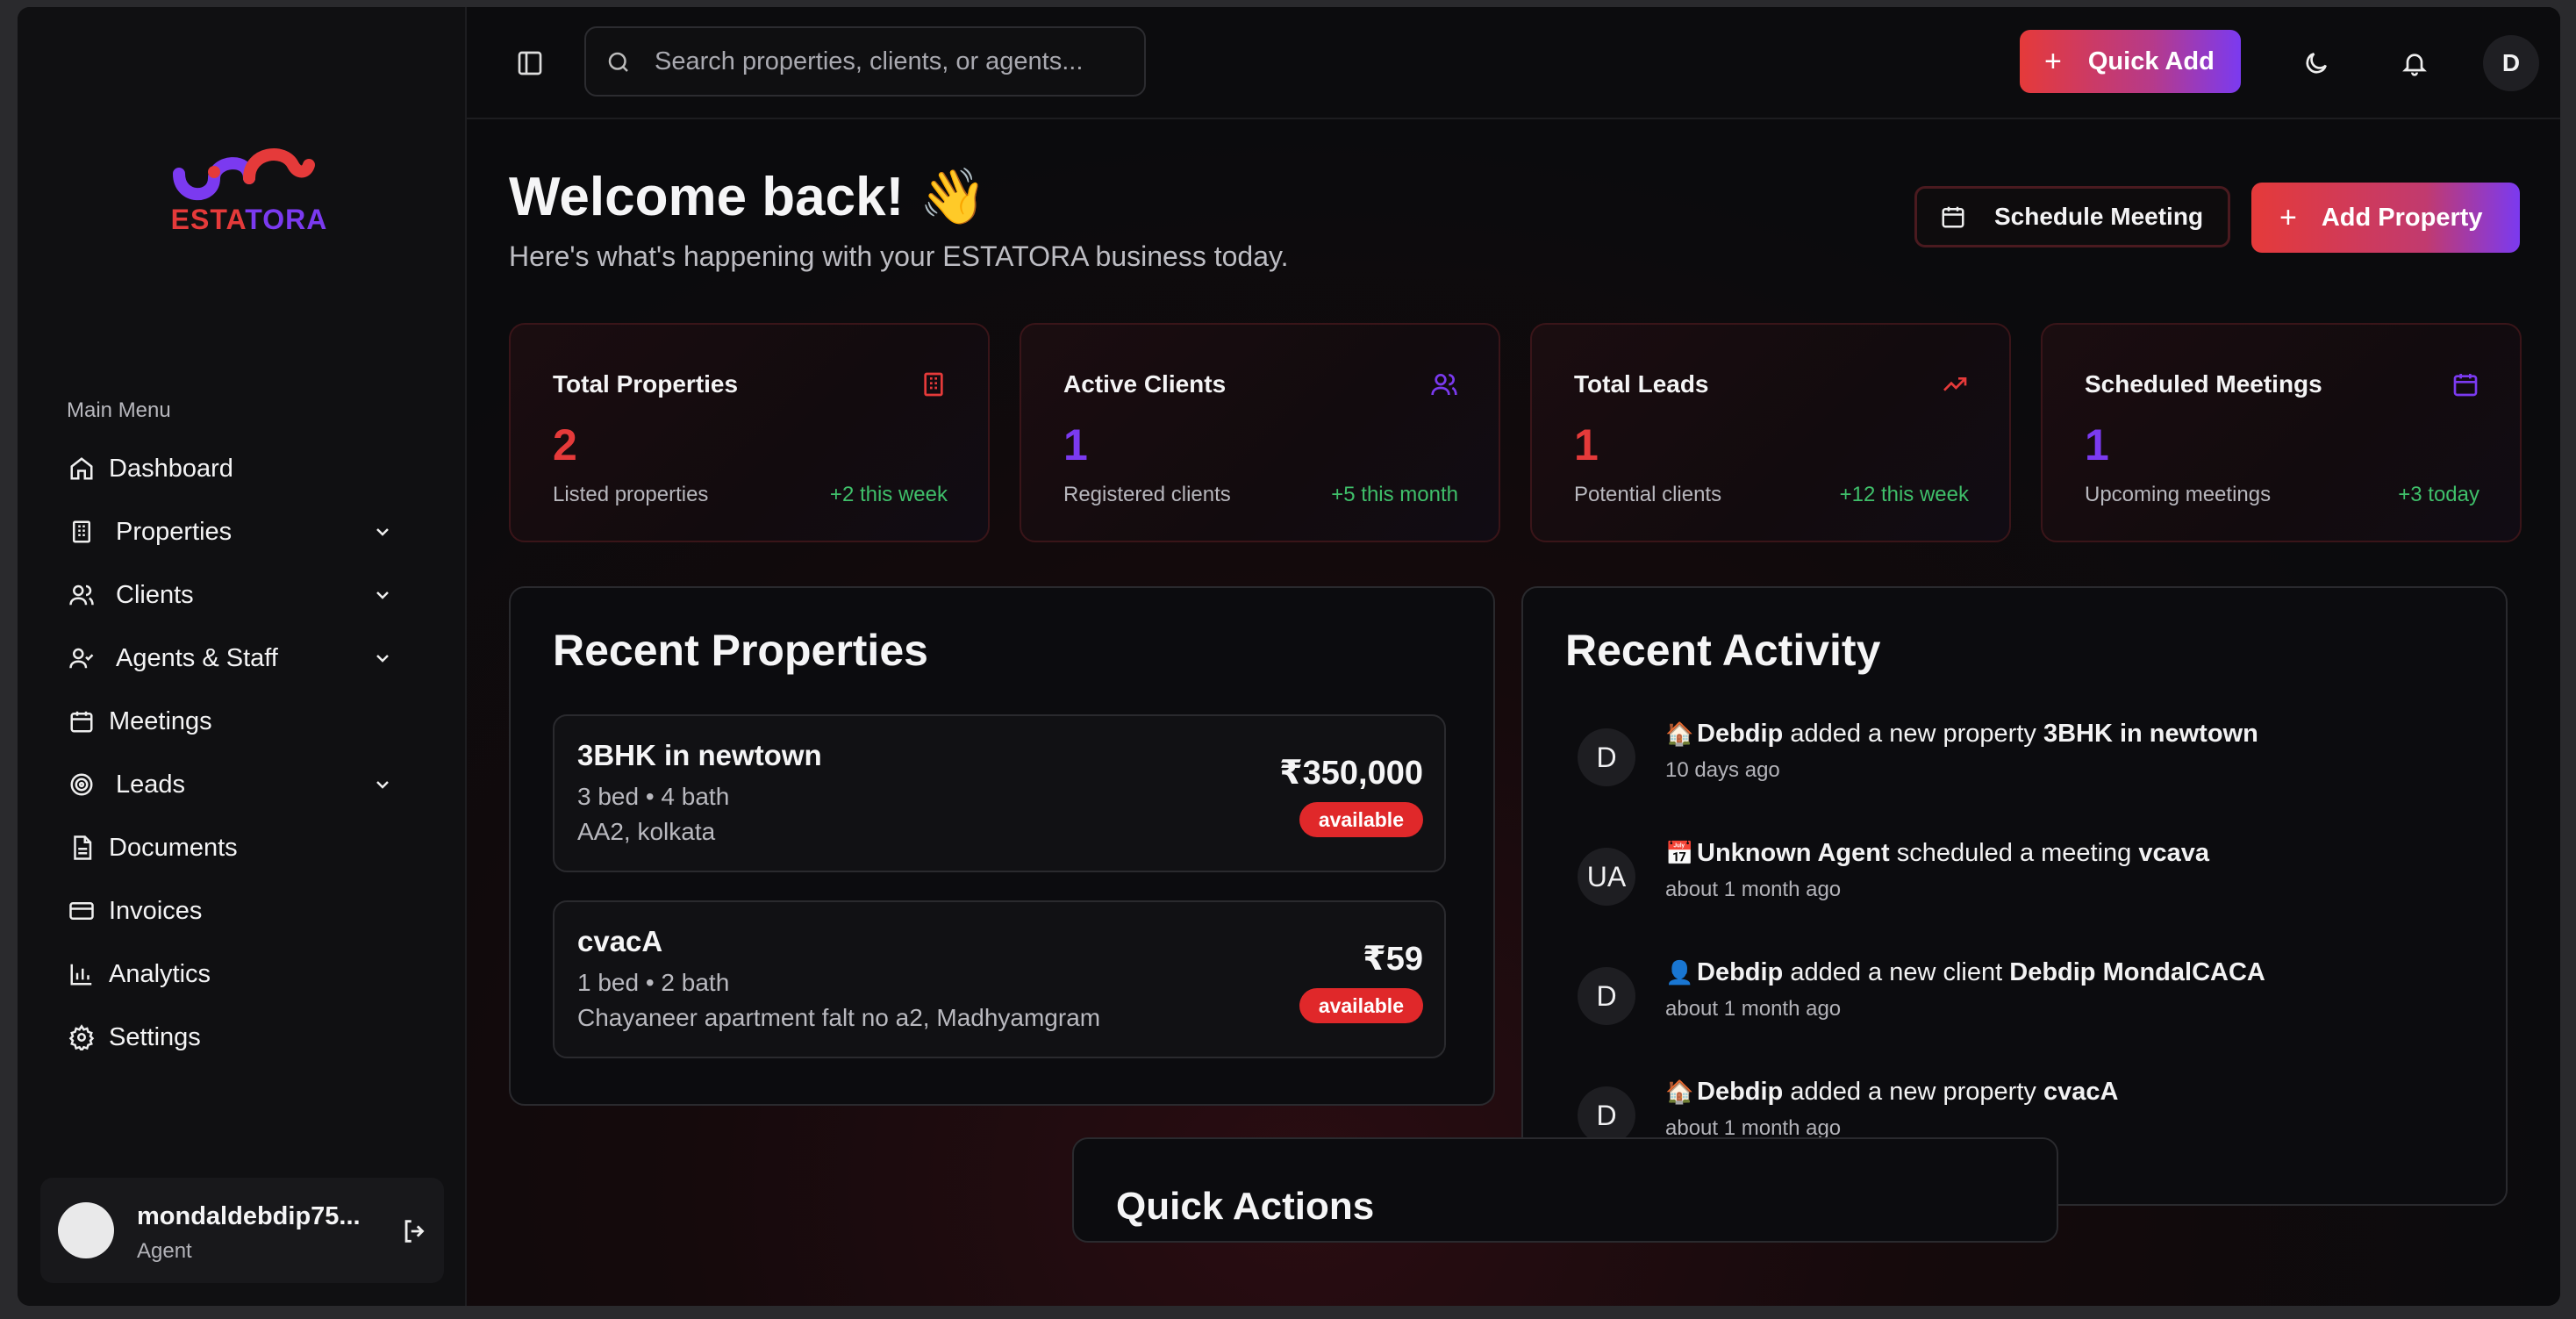 The width and height of the screenshot is (2576, 1319). Describe the element at coordinates (2014, 853) in the screenshot. I see `activity-action: scheduled a meeting` at that location.